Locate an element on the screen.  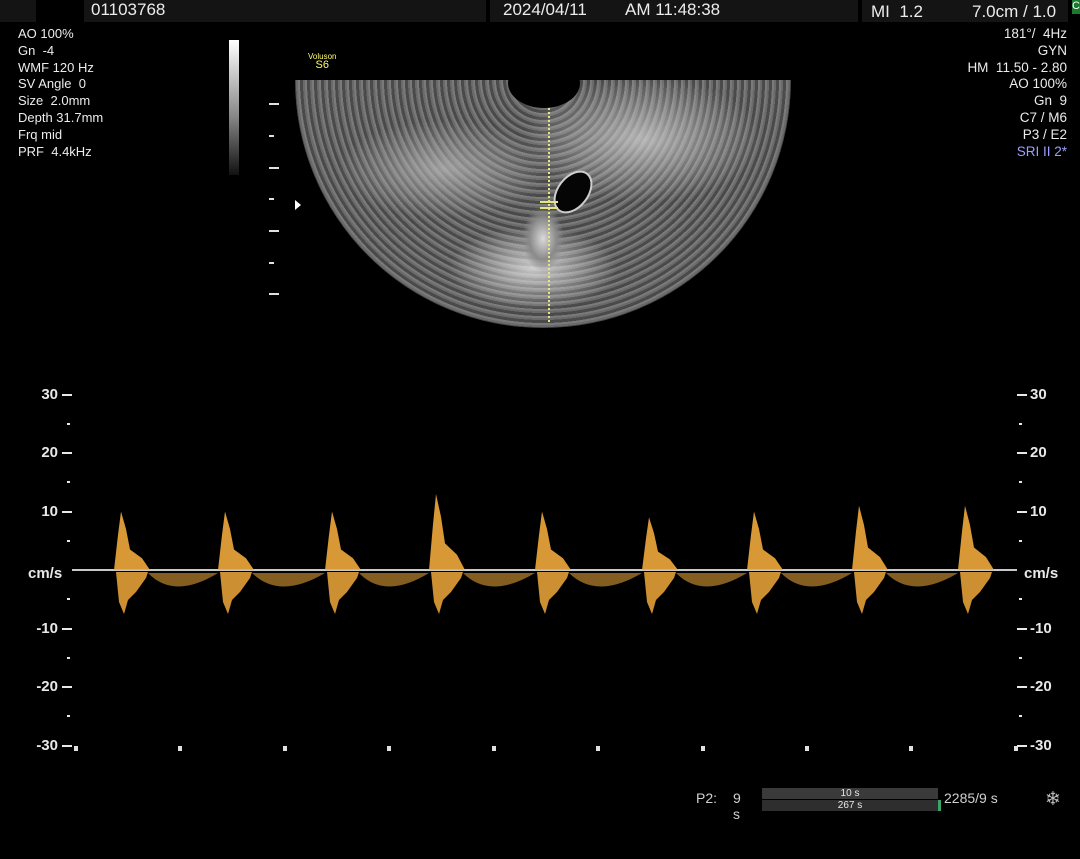
param-ao: AO 100% is located at coordinates (46, 33).